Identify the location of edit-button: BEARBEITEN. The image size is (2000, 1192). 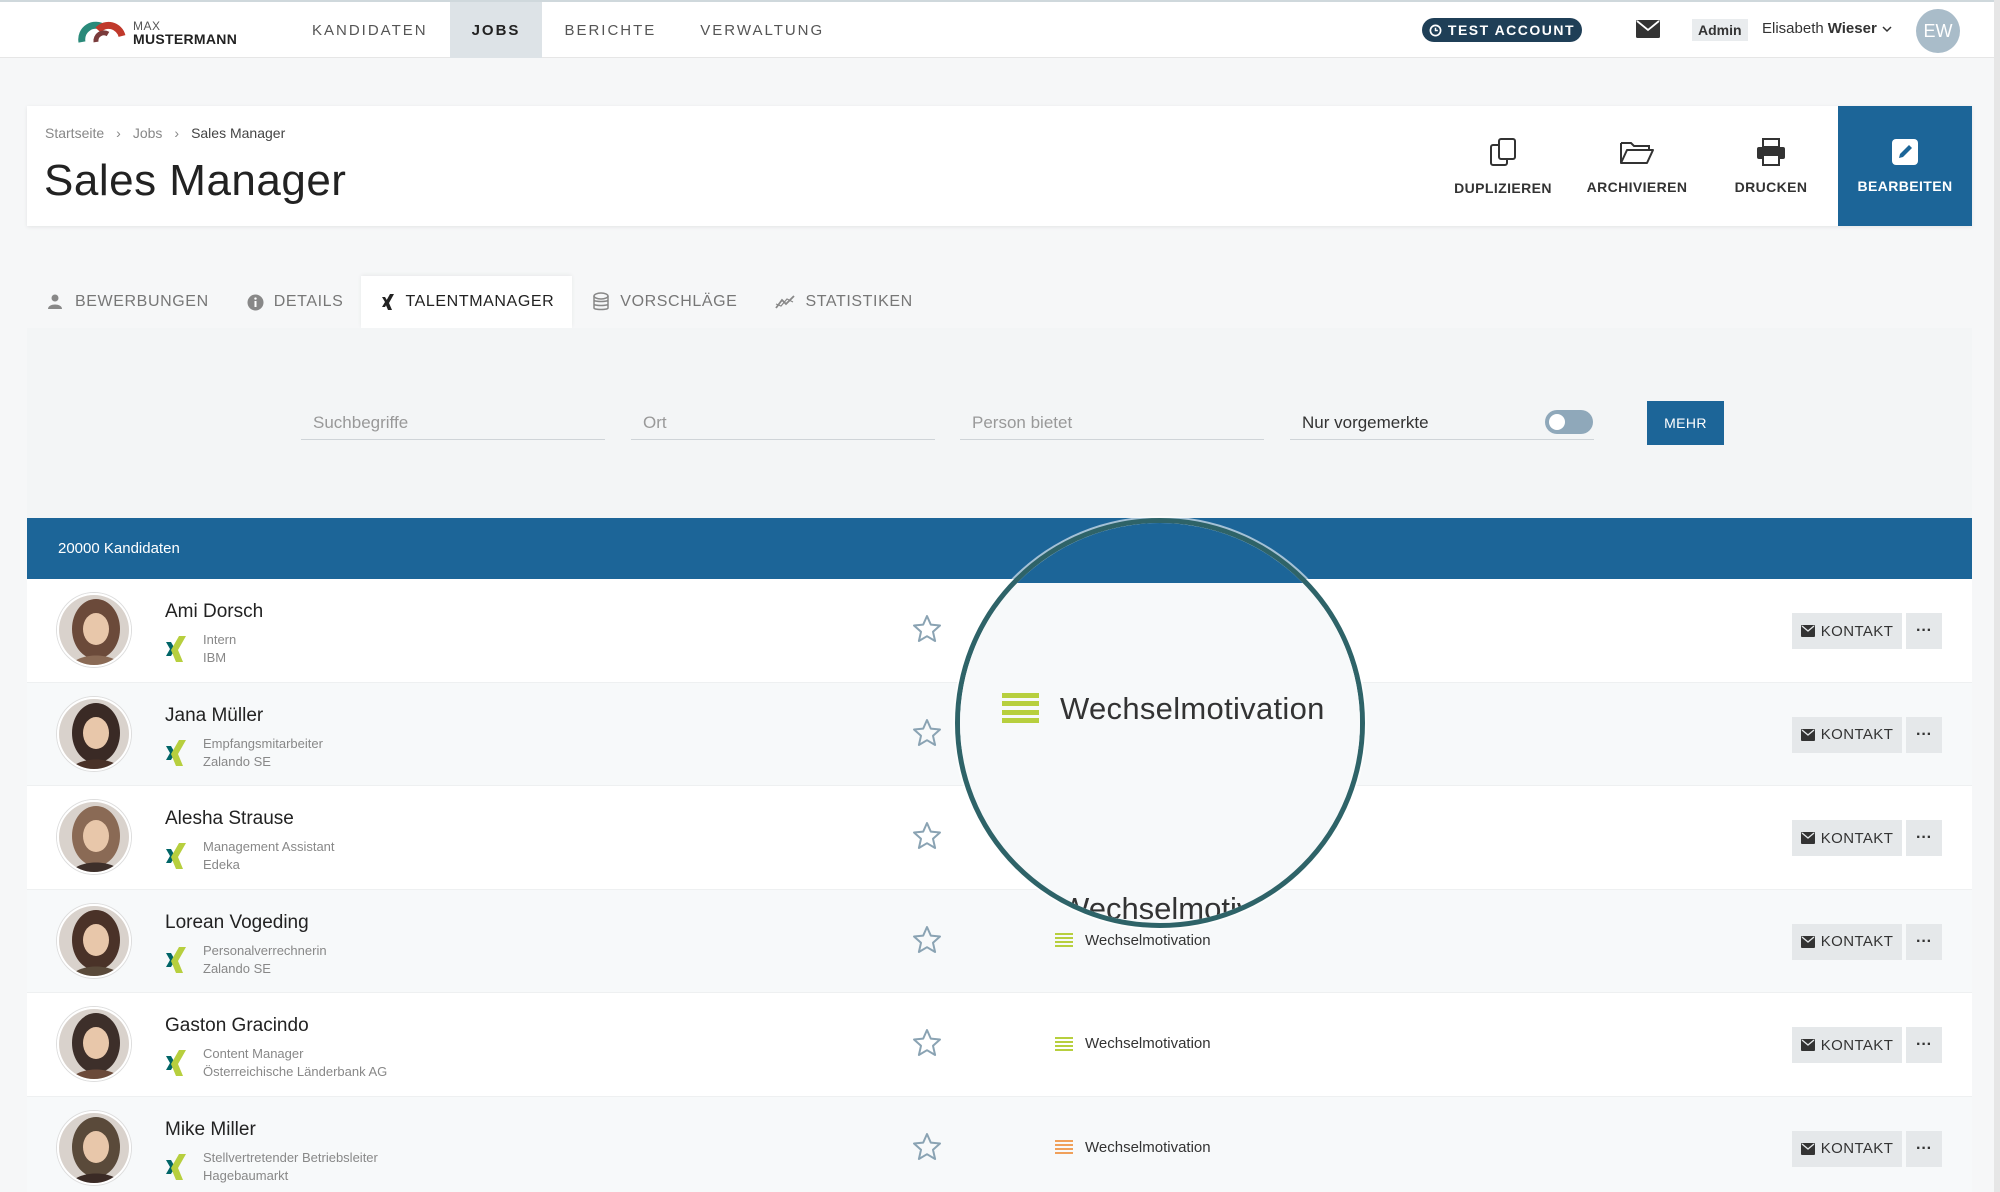
(1905, 166).